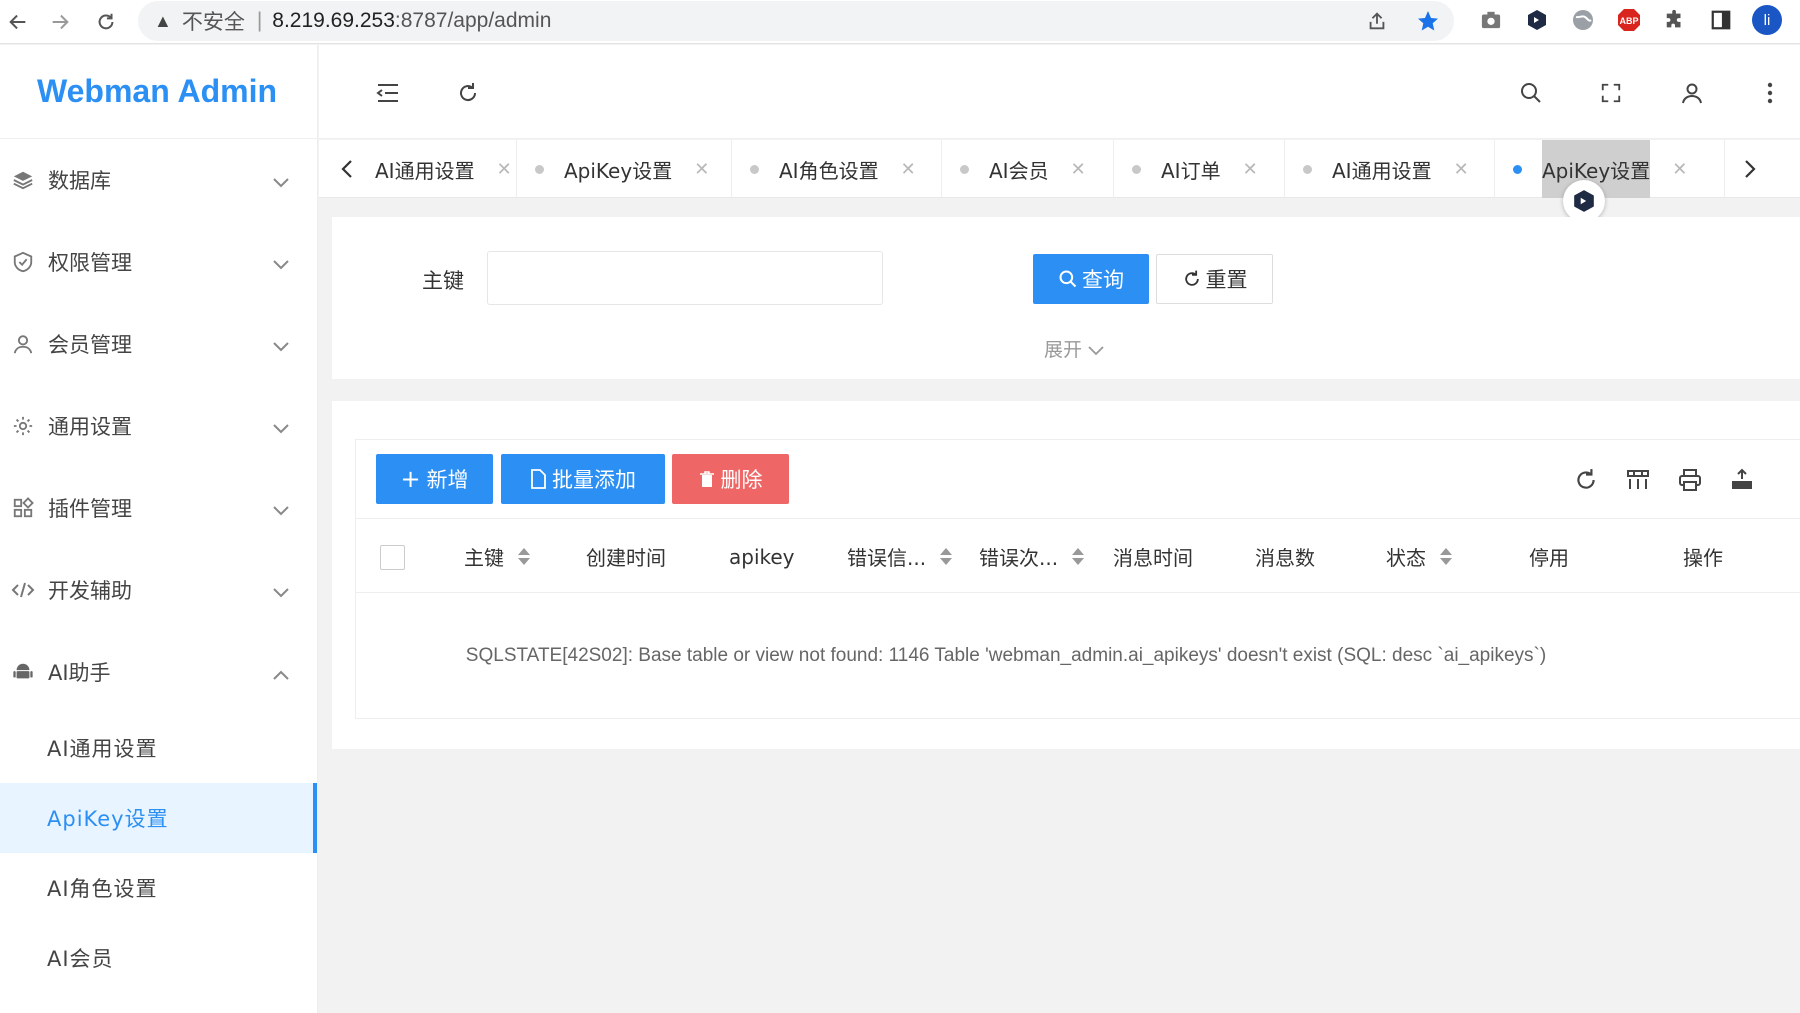  I want to click on chevron-up-icon, so click(281, 673).